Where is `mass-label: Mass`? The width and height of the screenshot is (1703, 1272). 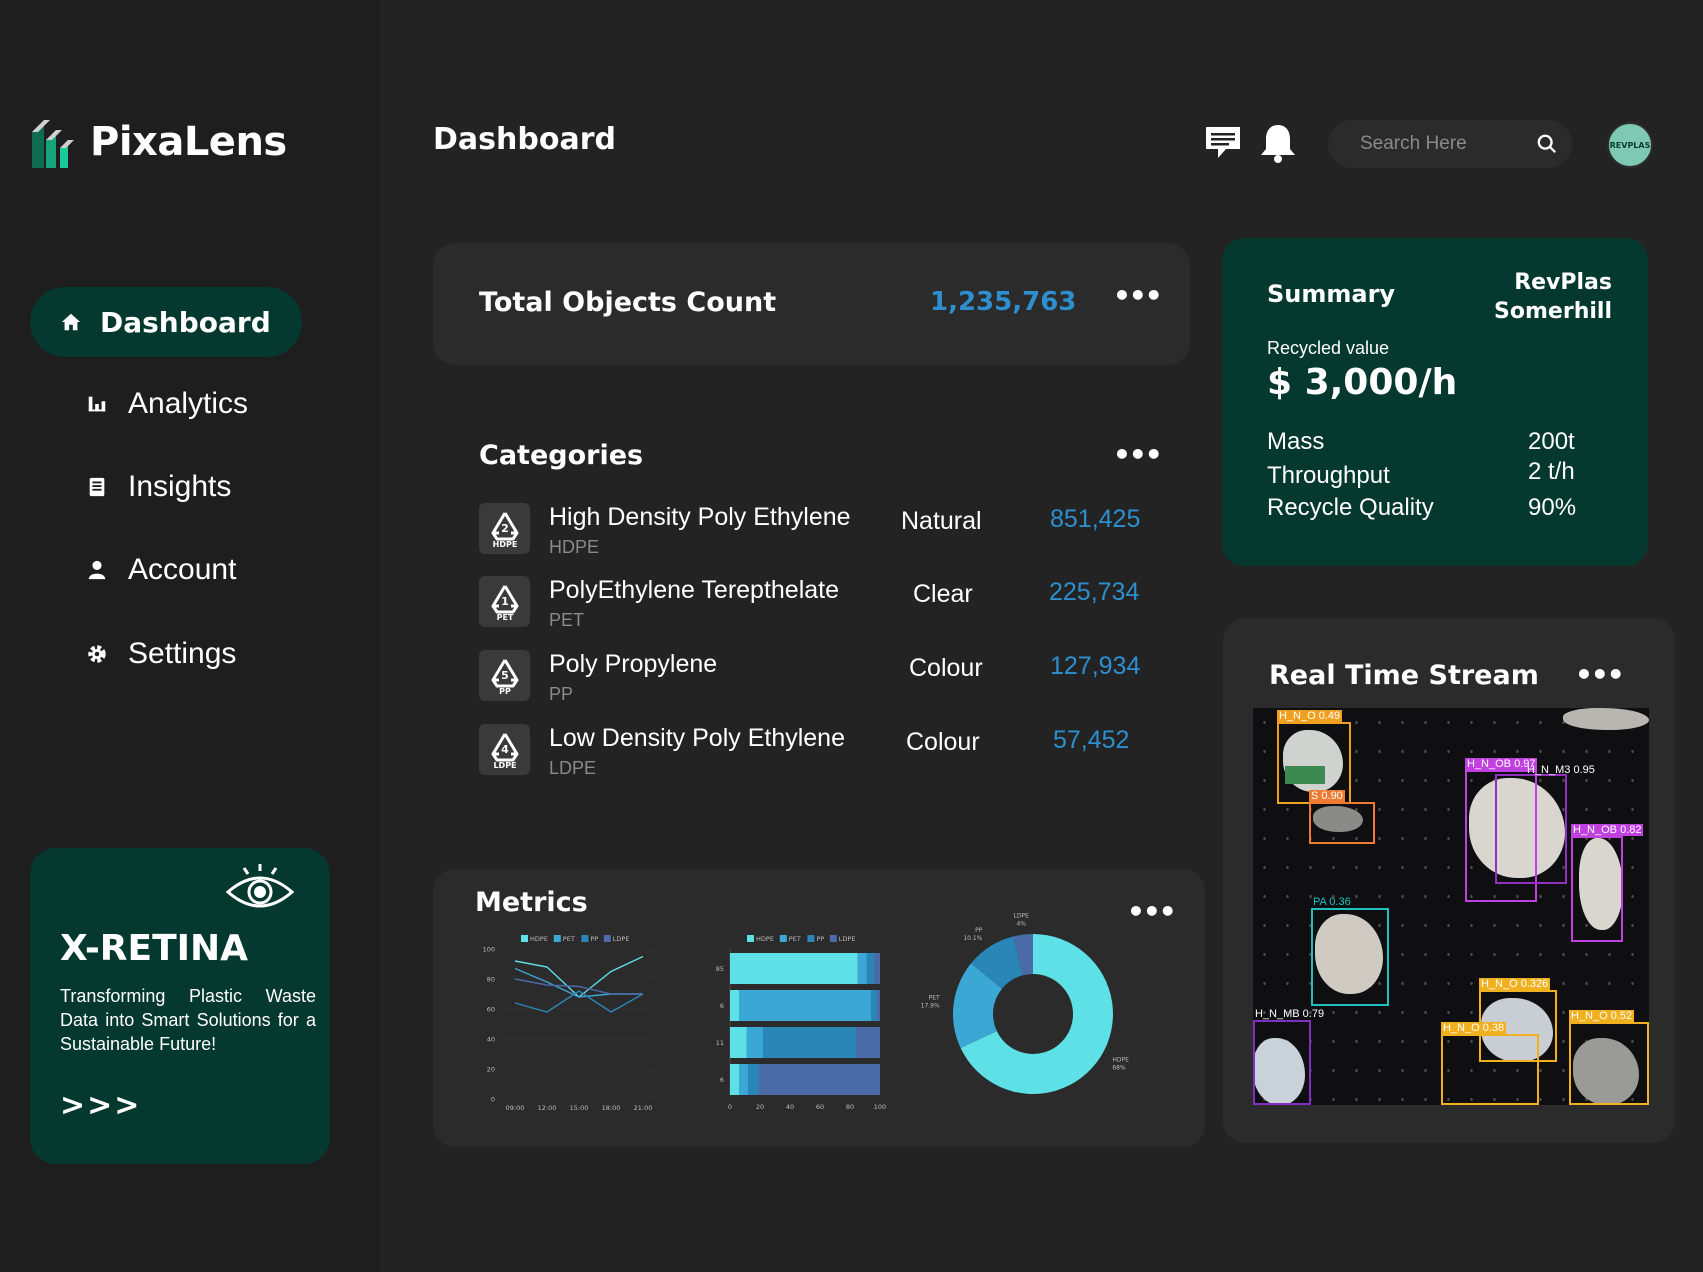 mass-label: Mass is located at coordinates (1296, 441).